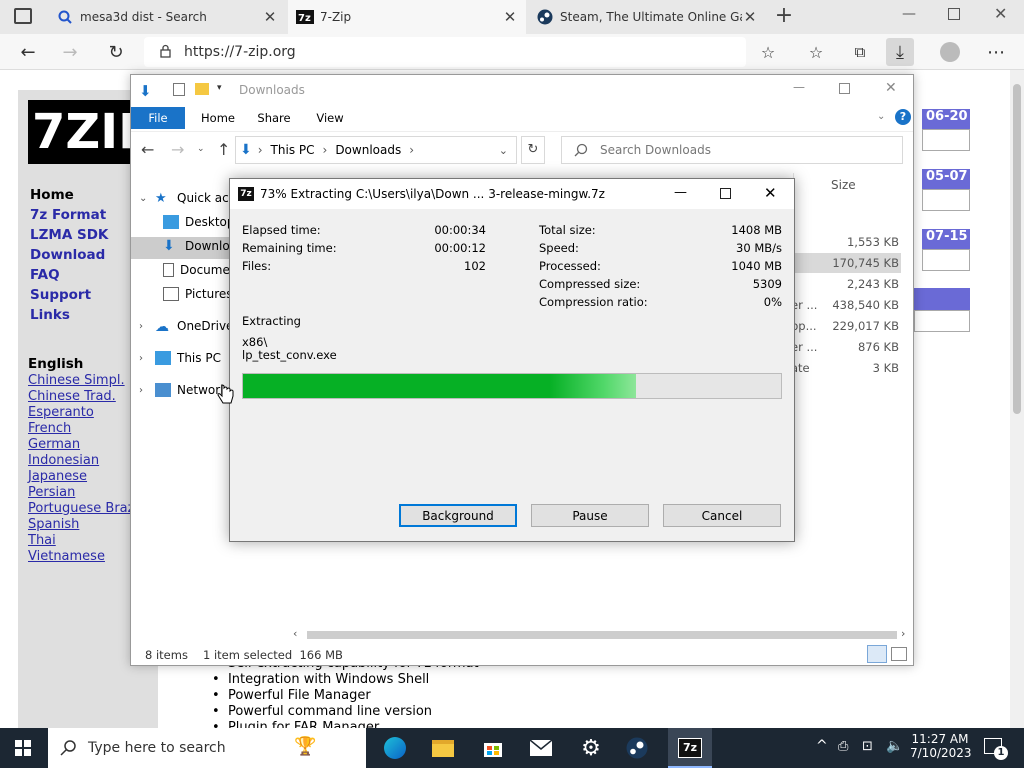 The width and height of the screenshot is (1024, 768). I want to click on nav-downloads: ⬇ Downloa, so click(200, 246).